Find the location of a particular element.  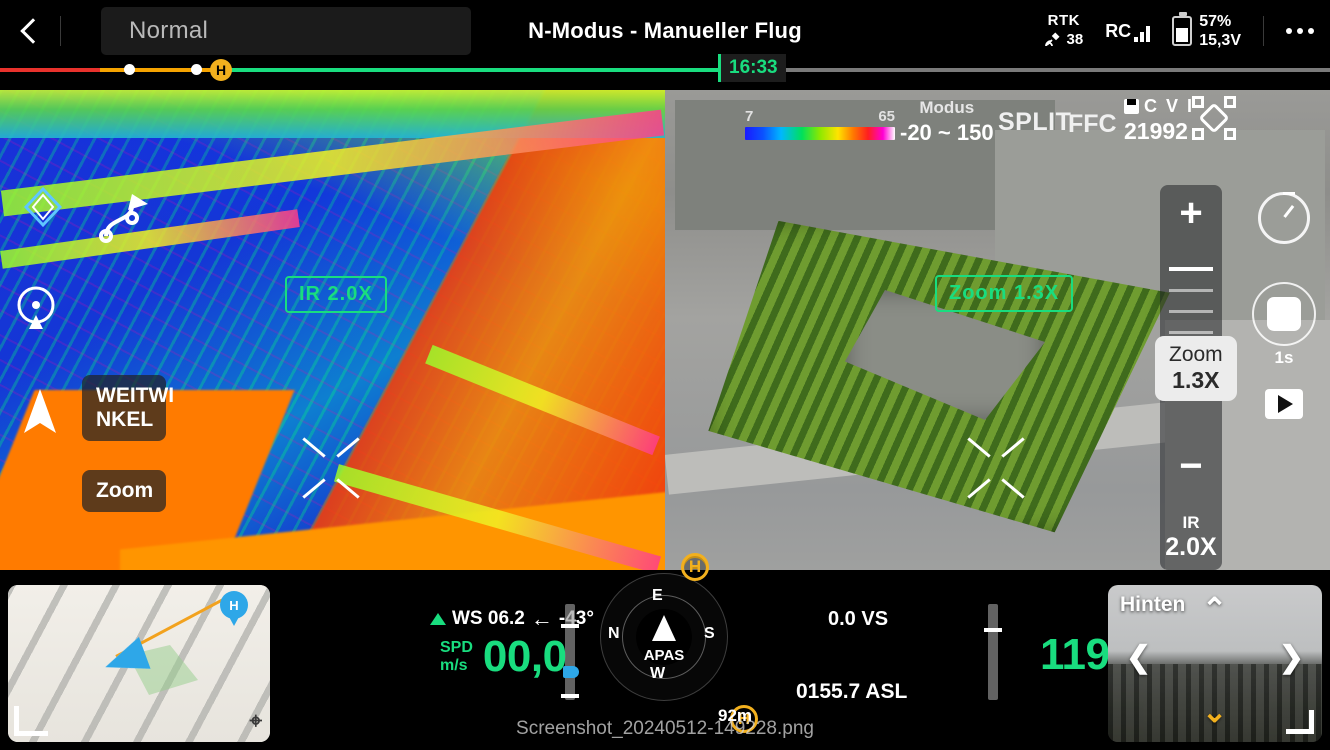

timeline-segment-grey is located at coordinates (1052, 70).